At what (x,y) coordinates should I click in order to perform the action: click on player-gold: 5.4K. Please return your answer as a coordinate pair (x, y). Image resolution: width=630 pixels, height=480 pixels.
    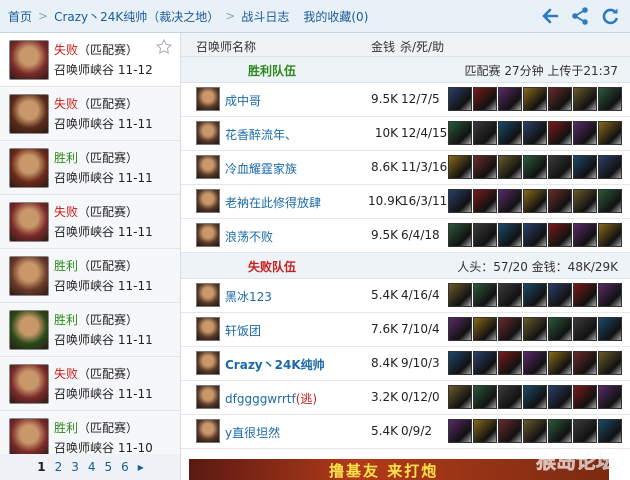
    Looking at the image, I should click on (384, 295).